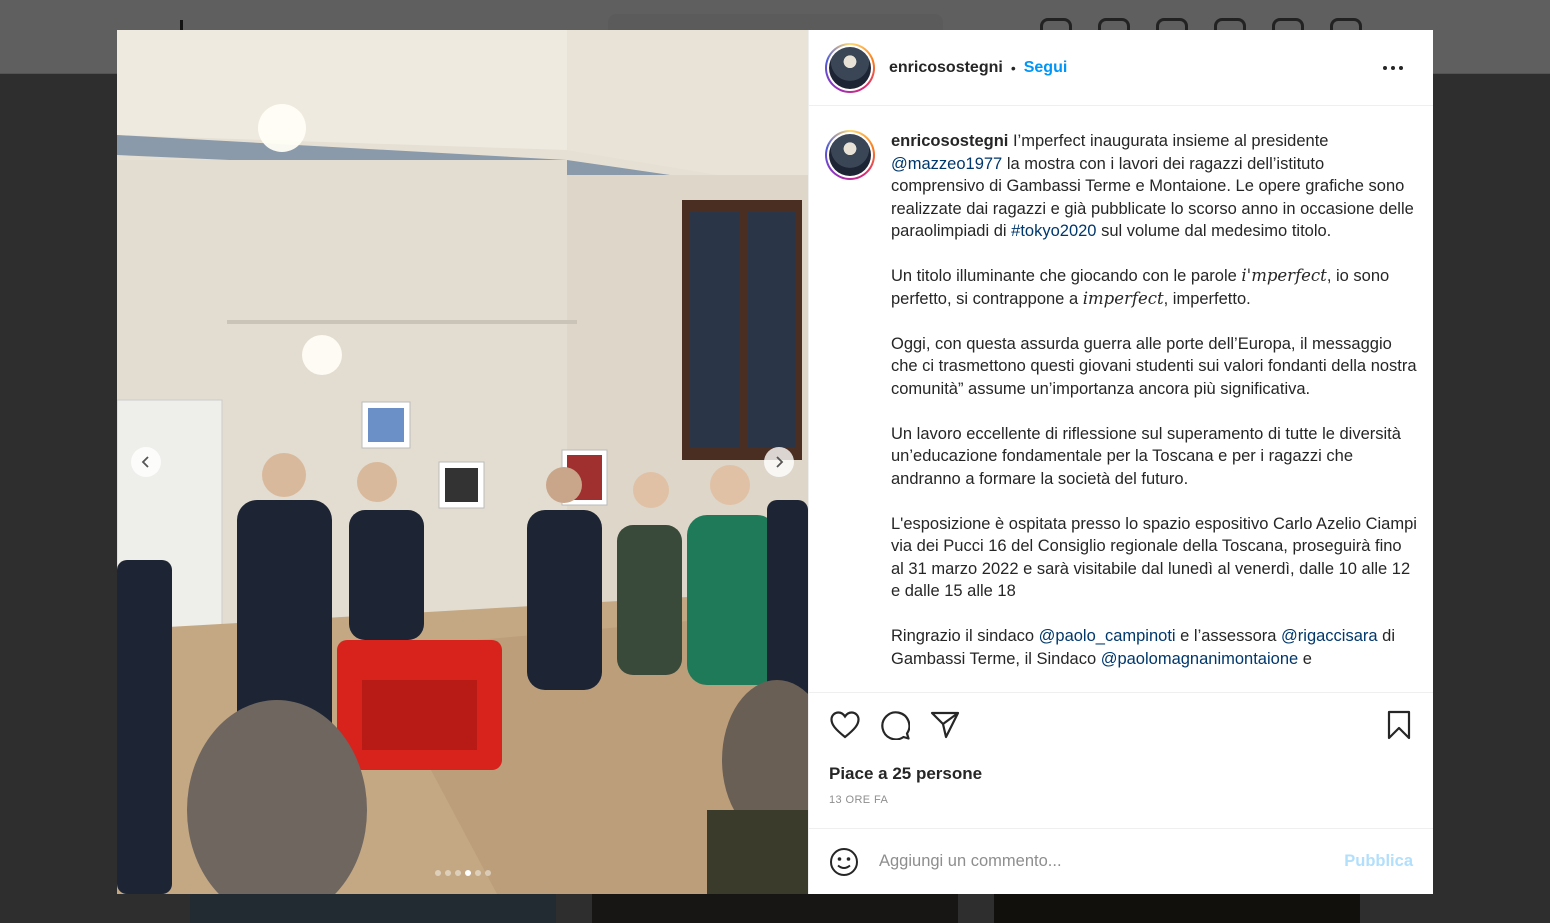 The width and height of the screenshot is (1550, 923). I want to click on hashtag-link: #tokyo2020, so click(1053, 231).